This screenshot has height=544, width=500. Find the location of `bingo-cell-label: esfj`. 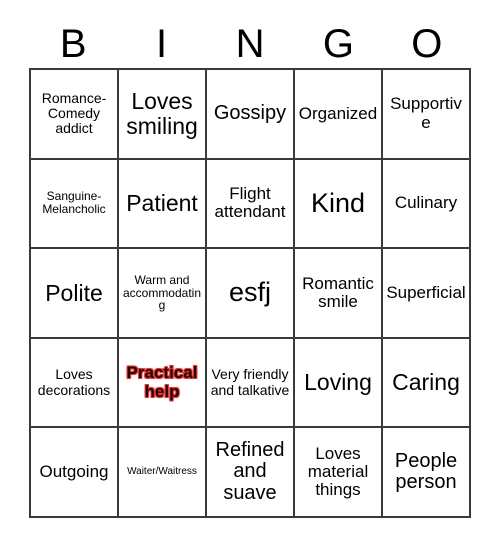

bingo-cell-label: esfj is located at coordinates (250, 292).